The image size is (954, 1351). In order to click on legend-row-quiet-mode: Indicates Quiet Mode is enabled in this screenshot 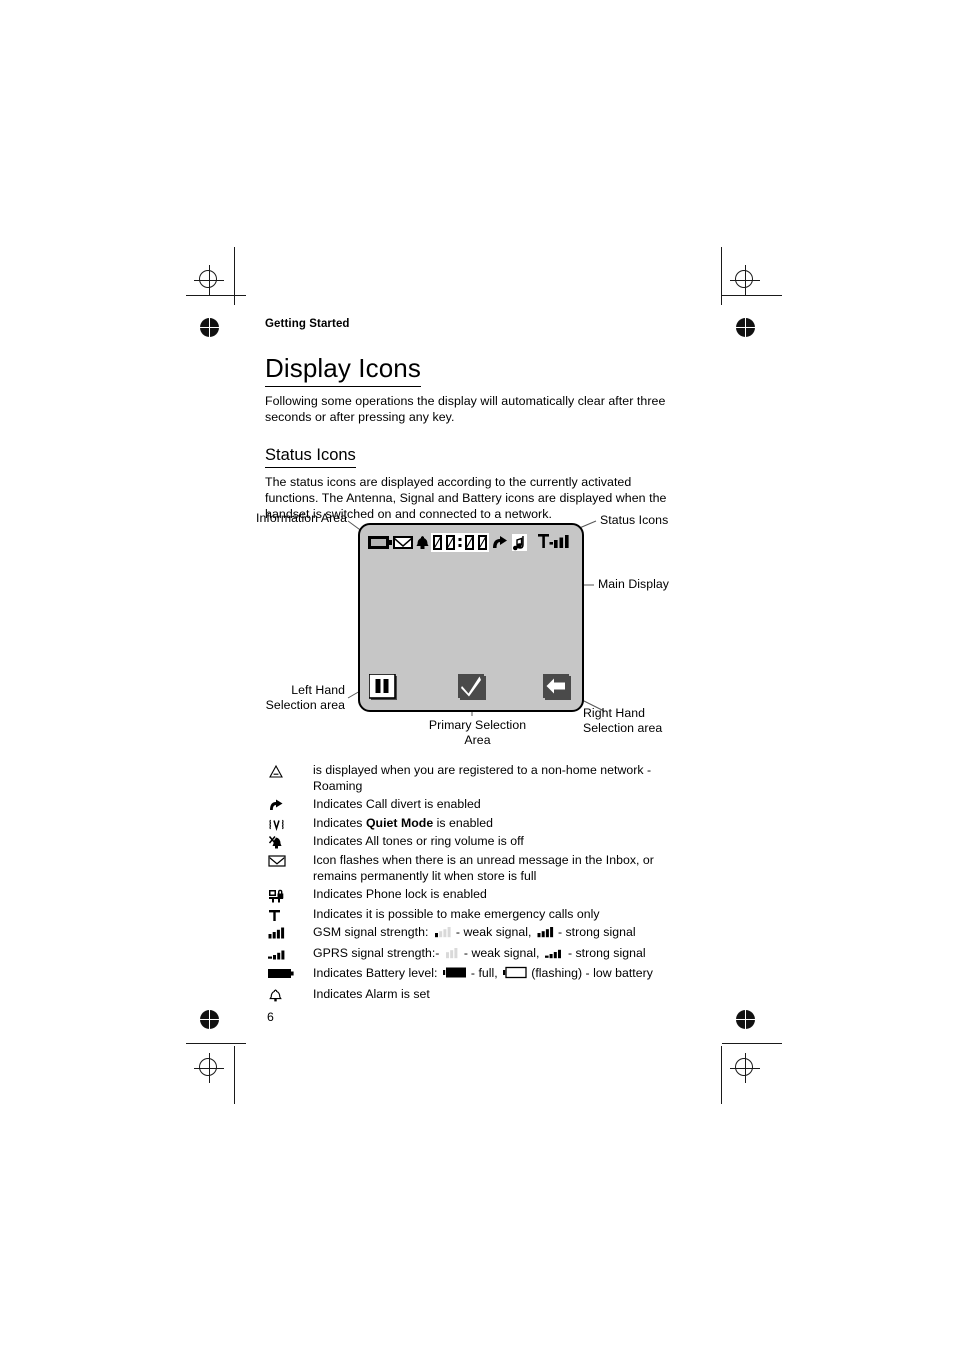, I will do `click(470, 824)`.